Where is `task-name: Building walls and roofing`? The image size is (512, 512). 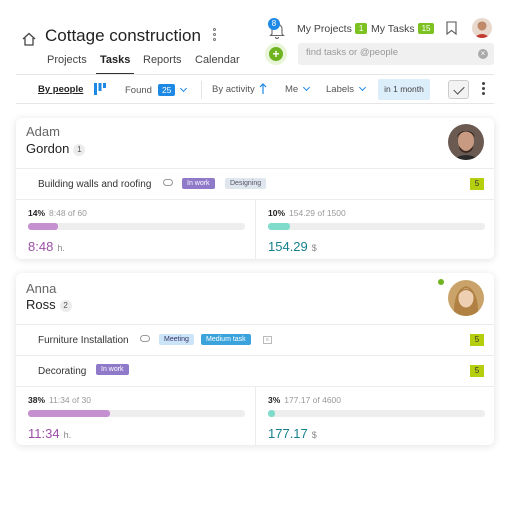
task-name: Building walls and roofing is located at coordinates (94, 184).